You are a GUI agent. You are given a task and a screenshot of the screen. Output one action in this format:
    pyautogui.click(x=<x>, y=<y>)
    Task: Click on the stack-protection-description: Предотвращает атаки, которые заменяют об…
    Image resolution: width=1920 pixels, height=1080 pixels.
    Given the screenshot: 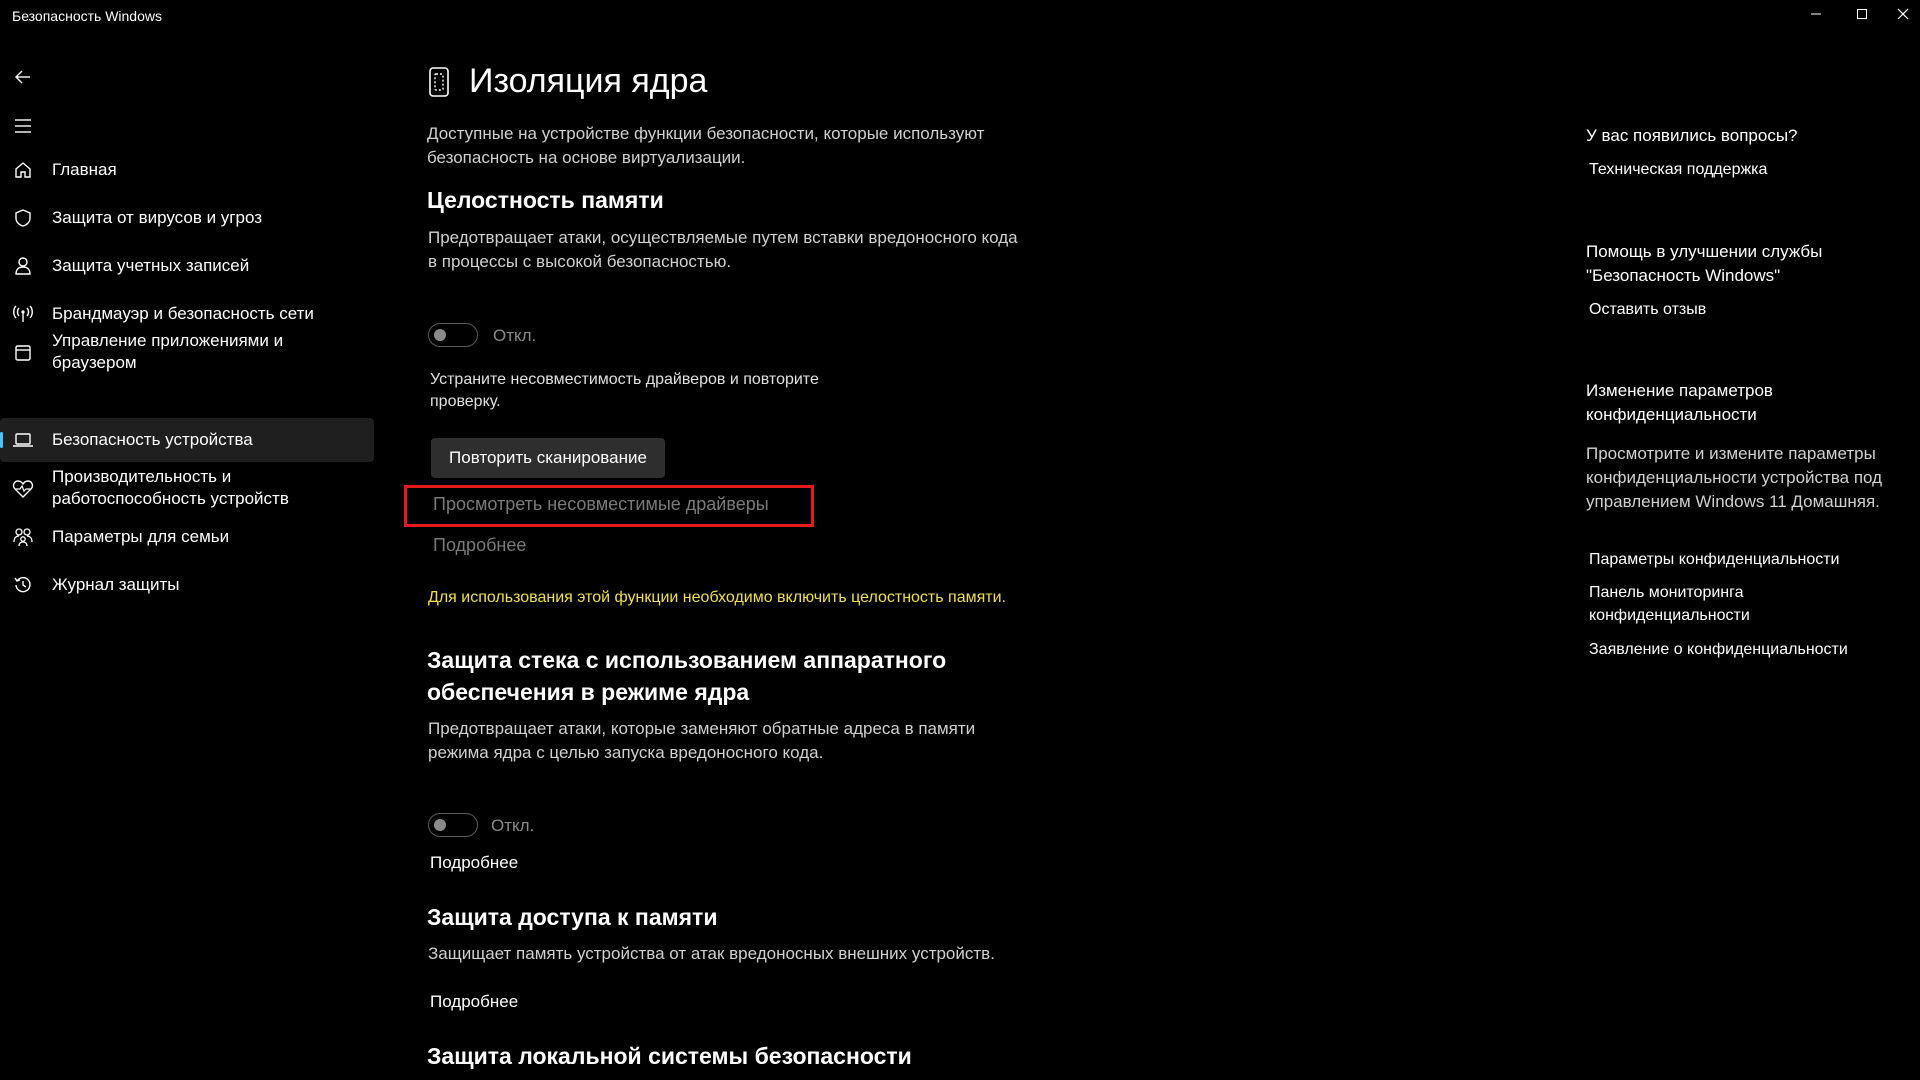 What is the action you would take?
    pyautogui.click(x=702, y=740)
    